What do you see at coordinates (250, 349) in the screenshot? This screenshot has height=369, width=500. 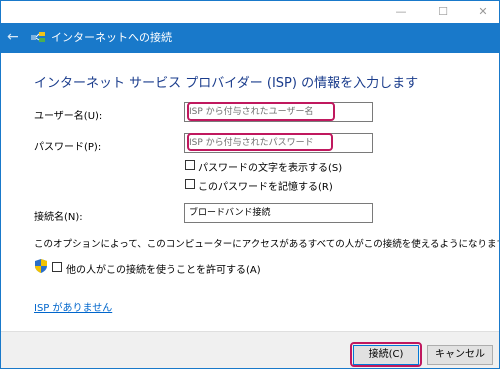 I see `button-bar: 接続(C) キャンセル` at bounding box center [250, 349].